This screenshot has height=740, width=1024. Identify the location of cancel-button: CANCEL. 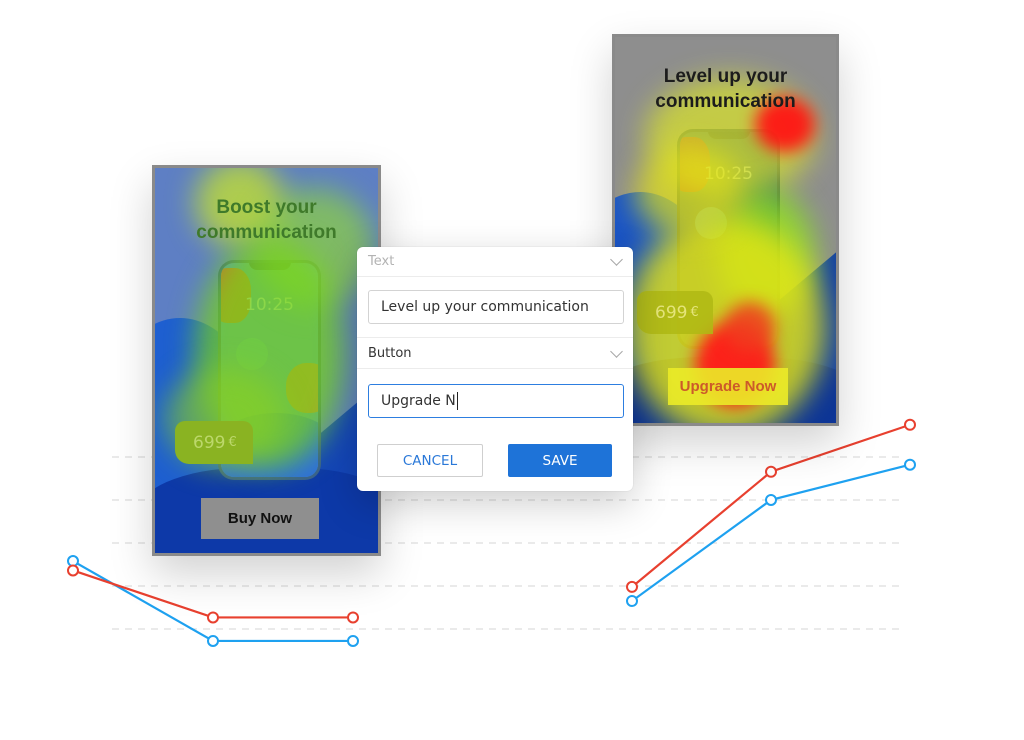
(430, 460).